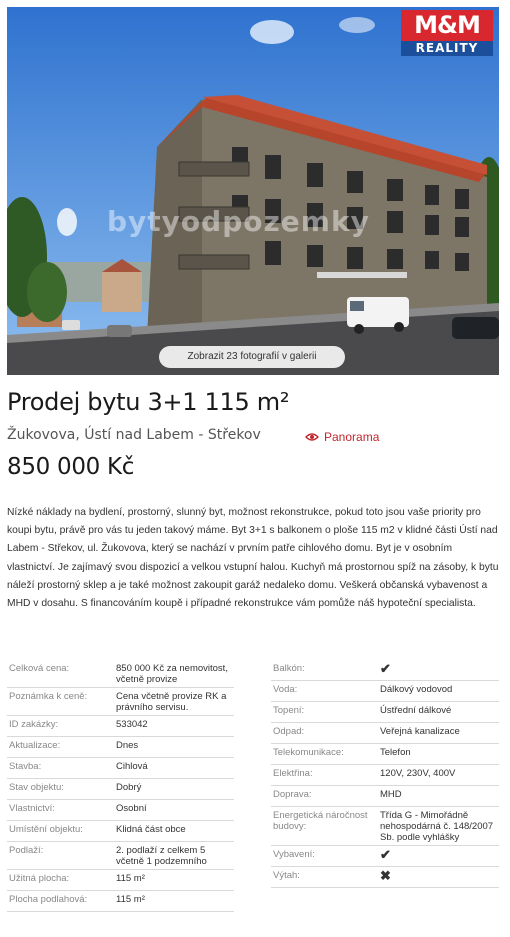 The image size is (510, 937). I want to click on param-label: Balkón:, so click(289, 668).